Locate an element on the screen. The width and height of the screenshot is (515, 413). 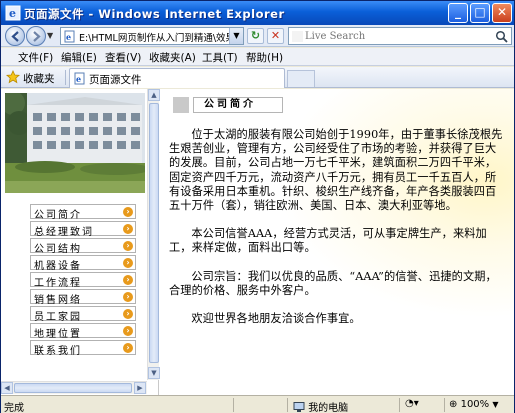
left-vertical-scrollbar: ▲ ▼ is located at coordinates (153, 234).